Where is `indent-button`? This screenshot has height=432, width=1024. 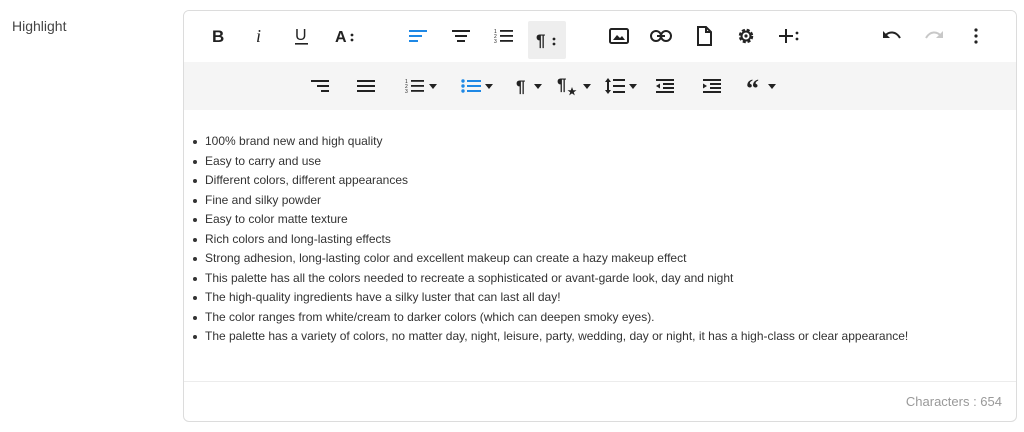 indent-button is located at coordinates (712, 86).